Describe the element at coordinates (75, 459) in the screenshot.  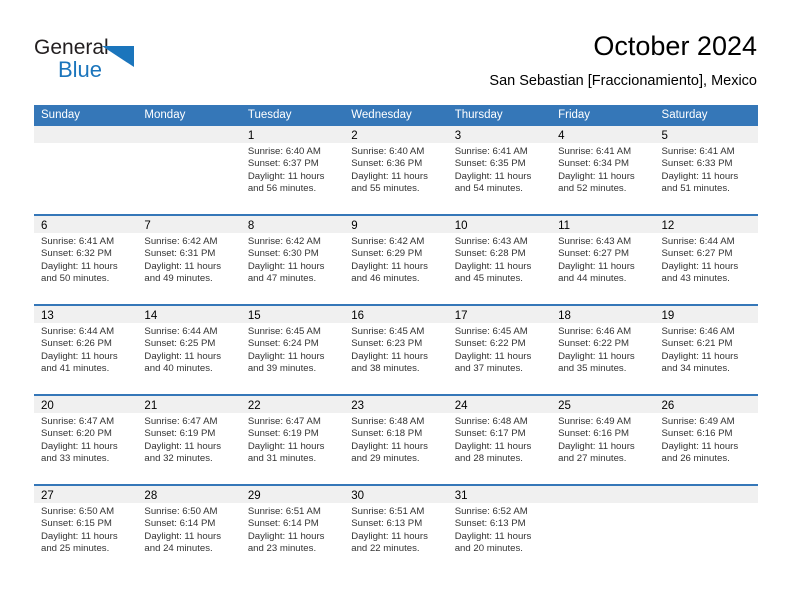
I see `daylight-text-line2: and 33 minutes.` at that location.